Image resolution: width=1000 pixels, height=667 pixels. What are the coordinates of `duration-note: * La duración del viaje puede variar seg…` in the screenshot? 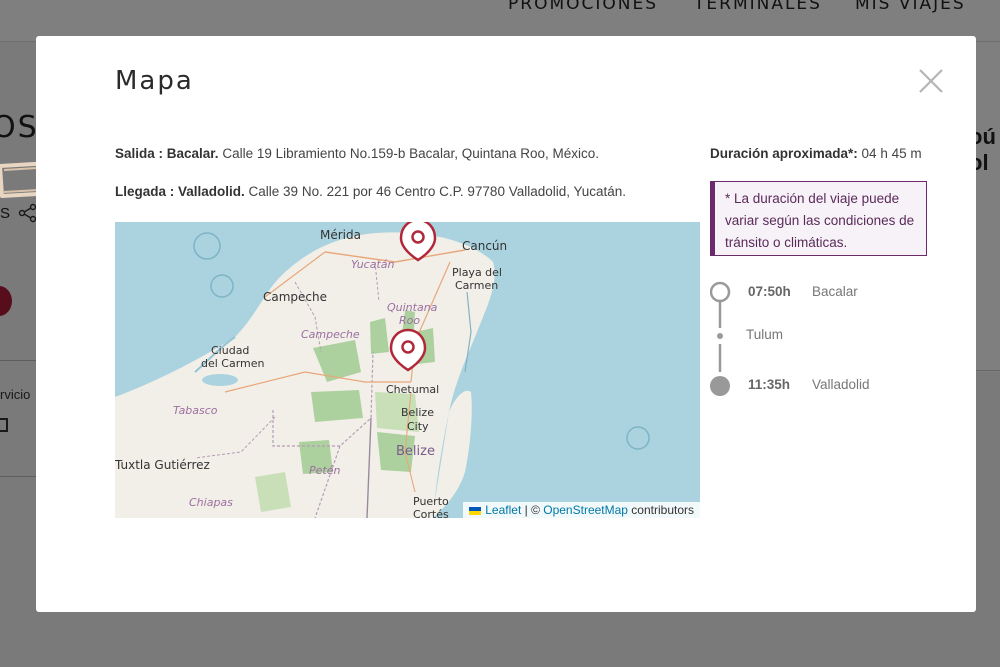 It's located at (818, 218).